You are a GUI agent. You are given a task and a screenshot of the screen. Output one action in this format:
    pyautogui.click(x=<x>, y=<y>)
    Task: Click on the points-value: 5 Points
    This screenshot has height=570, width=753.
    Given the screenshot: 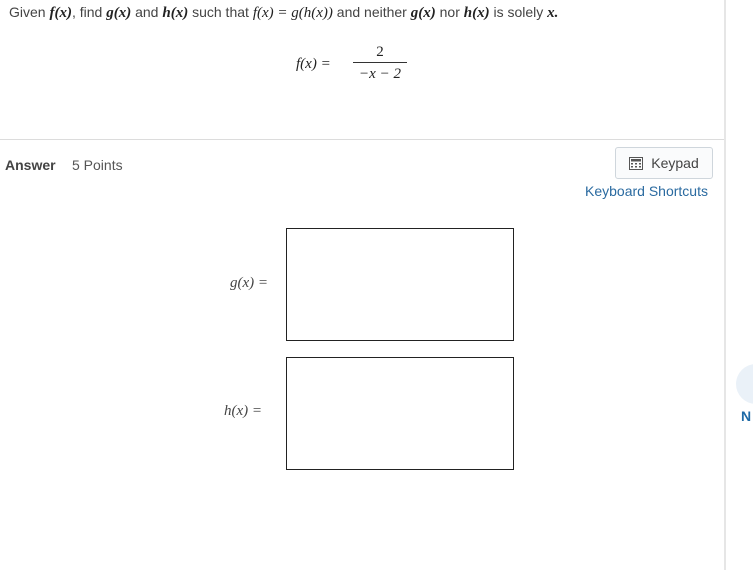 What is the action you would take?
    pyautogui.click(x=97, y=165)
    